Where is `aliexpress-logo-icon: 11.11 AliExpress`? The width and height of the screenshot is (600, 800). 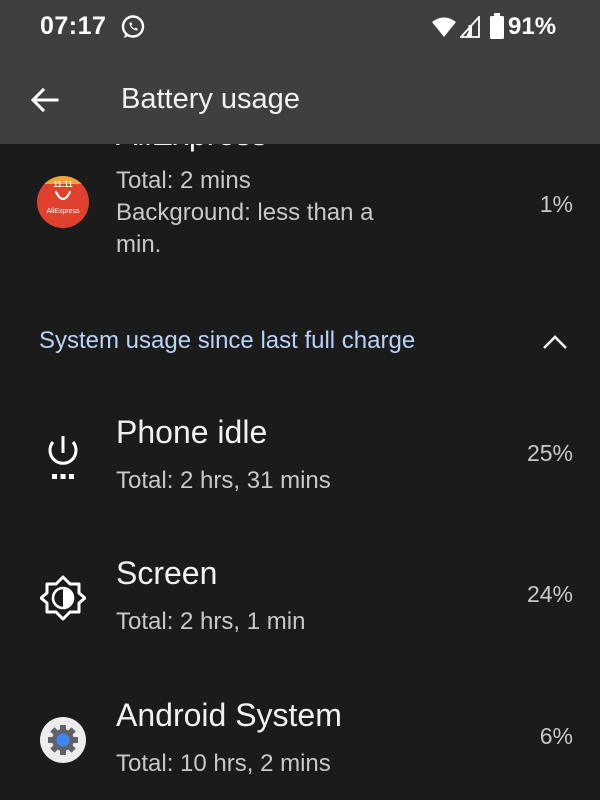
aliexpress-logo-icon: 11.11 AliExpress is located at coordinates (63, 202).